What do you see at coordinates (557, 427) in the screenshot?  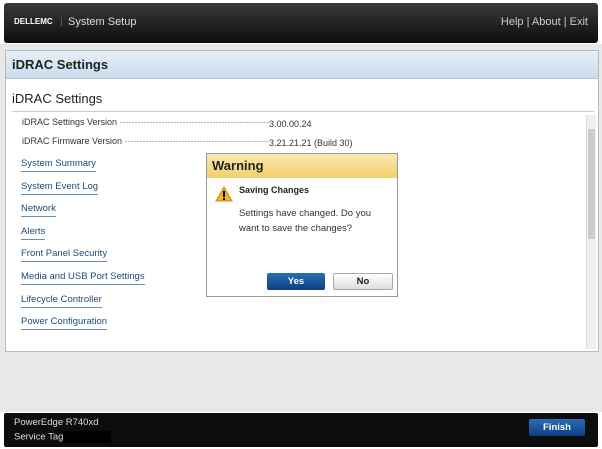 I see `finish-button: Finish` at bounding box center [557, 427].